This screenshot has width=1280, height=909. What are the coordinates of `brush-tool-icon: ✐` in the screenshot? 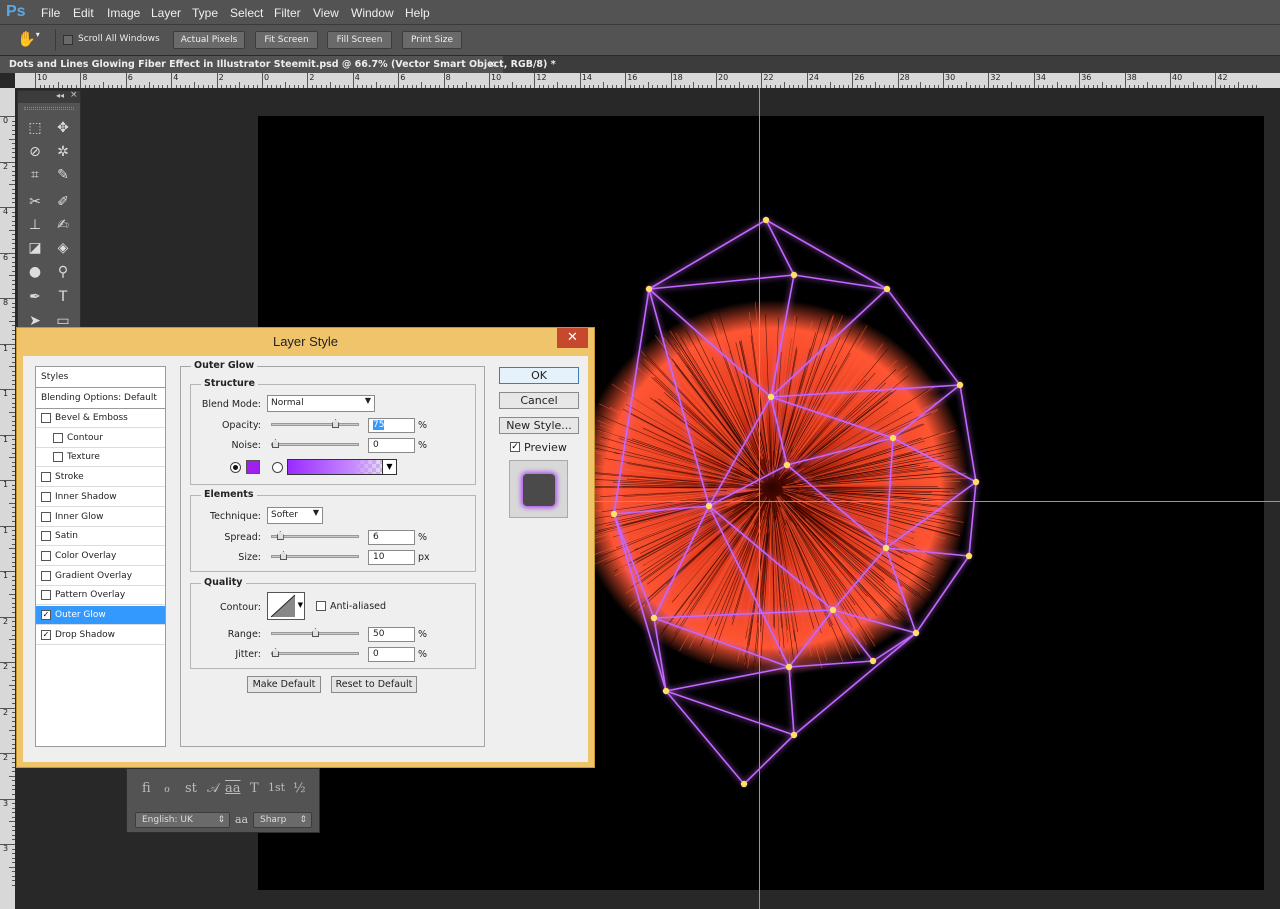 It's located at (63, 202).